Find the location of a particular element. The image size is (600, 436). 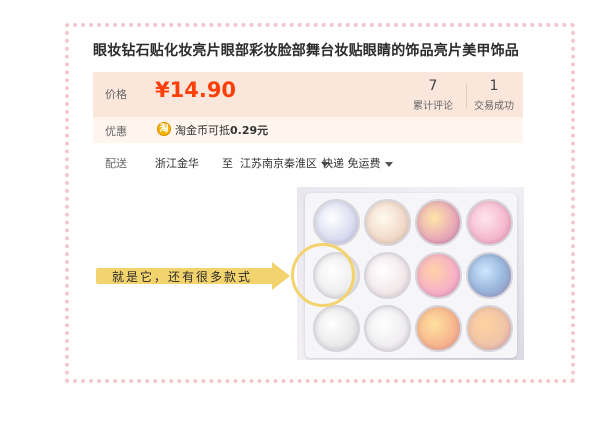

sales-count: 1 is located at coordinates (494, 86).